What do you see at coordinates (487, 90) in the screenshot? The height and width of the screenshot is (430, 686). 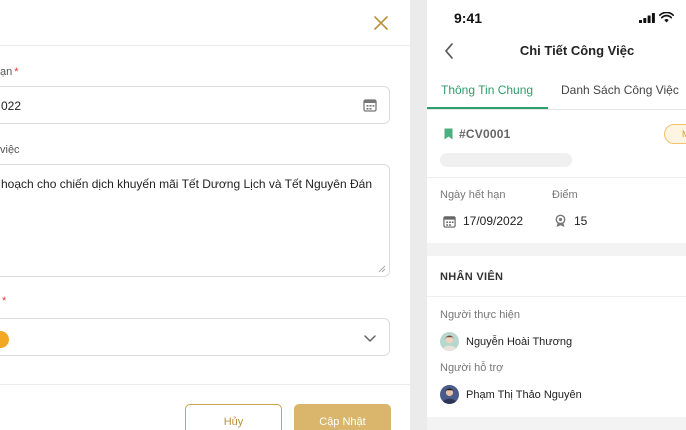 I see `tab-general-info: Thông Tin Chung` at bounding box center [487, 90].